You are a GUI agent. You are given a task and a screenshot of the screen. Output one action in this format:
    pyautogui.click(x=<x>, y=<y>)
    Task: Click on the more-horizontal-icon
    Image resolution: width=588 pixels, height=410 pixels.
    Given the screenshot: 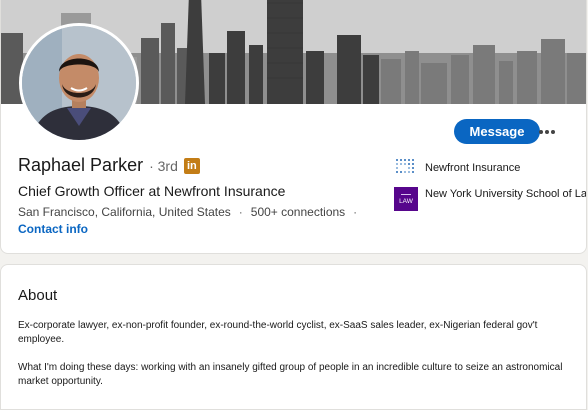 What is the action you would take?
    pyautogui.click(x=547, y=131)
    